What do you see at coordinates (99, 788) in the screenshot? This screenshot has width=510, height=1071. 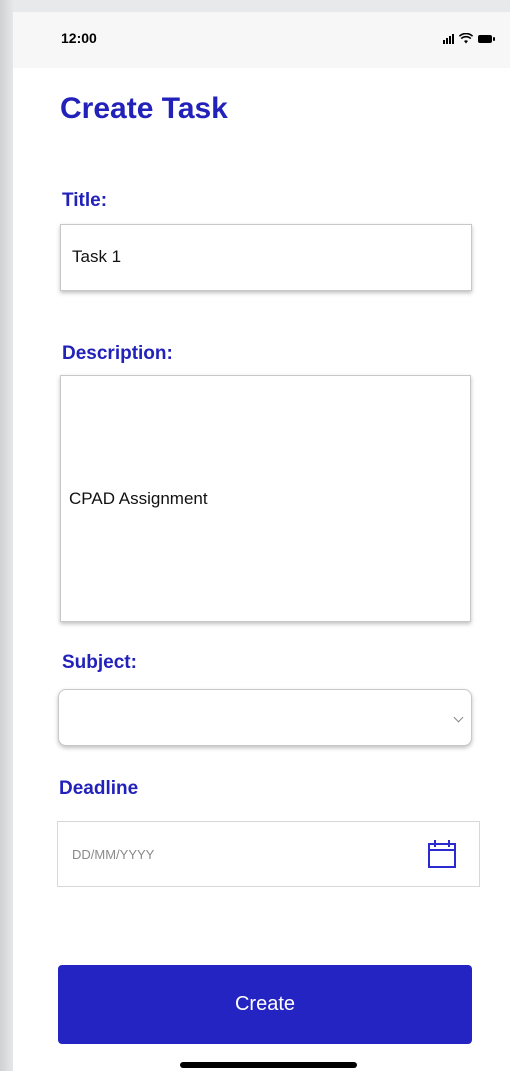 I see `deadline-label: Deadline` at bounding box center [99, 788].